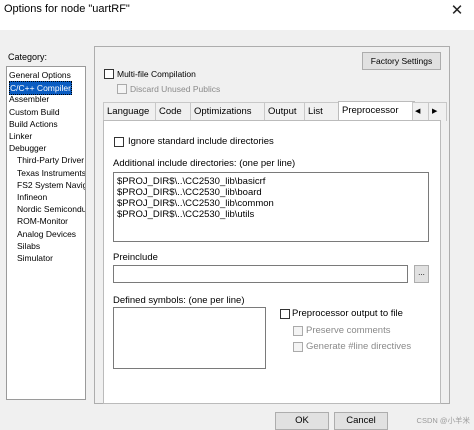 Image resolution: width=474 pixels, height=430 pixels. I want to click on defined-symbols-label: Defined symbols: (one per line), so click(179, 300).